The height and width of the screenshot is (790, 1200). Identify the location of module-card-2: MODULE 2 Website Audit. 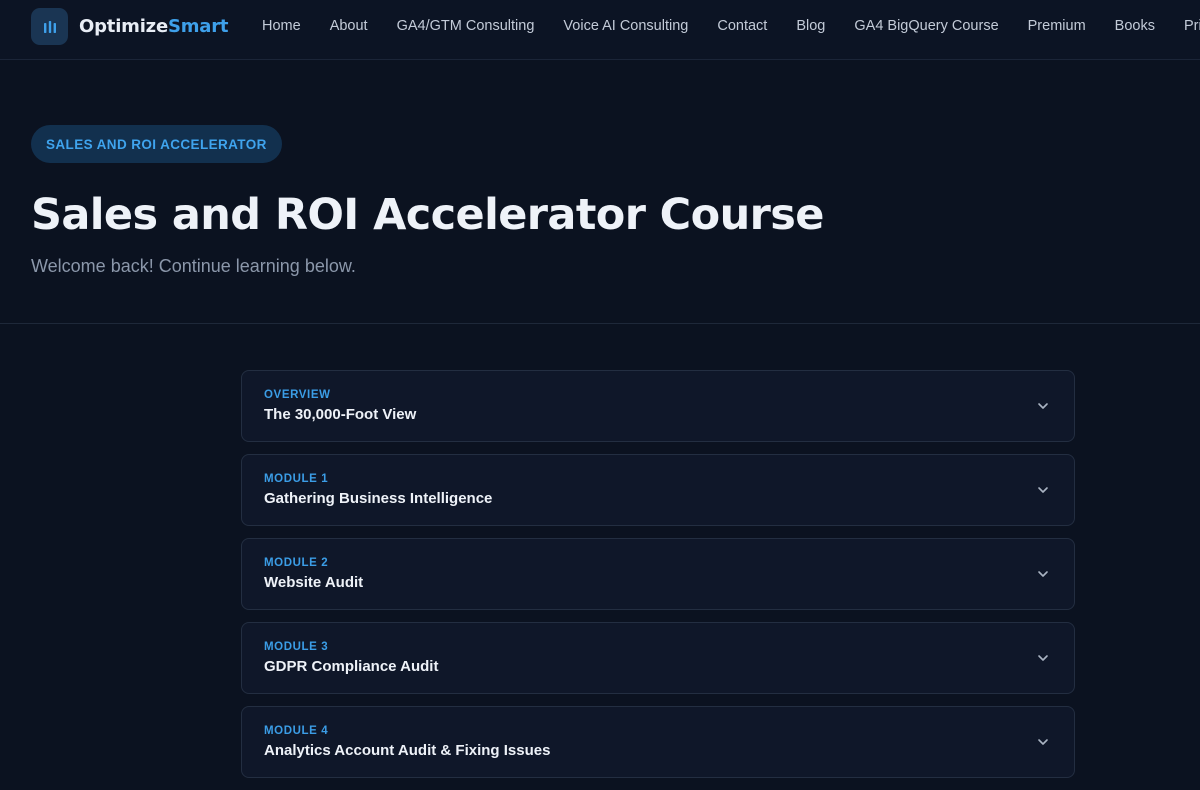
(658, 574).